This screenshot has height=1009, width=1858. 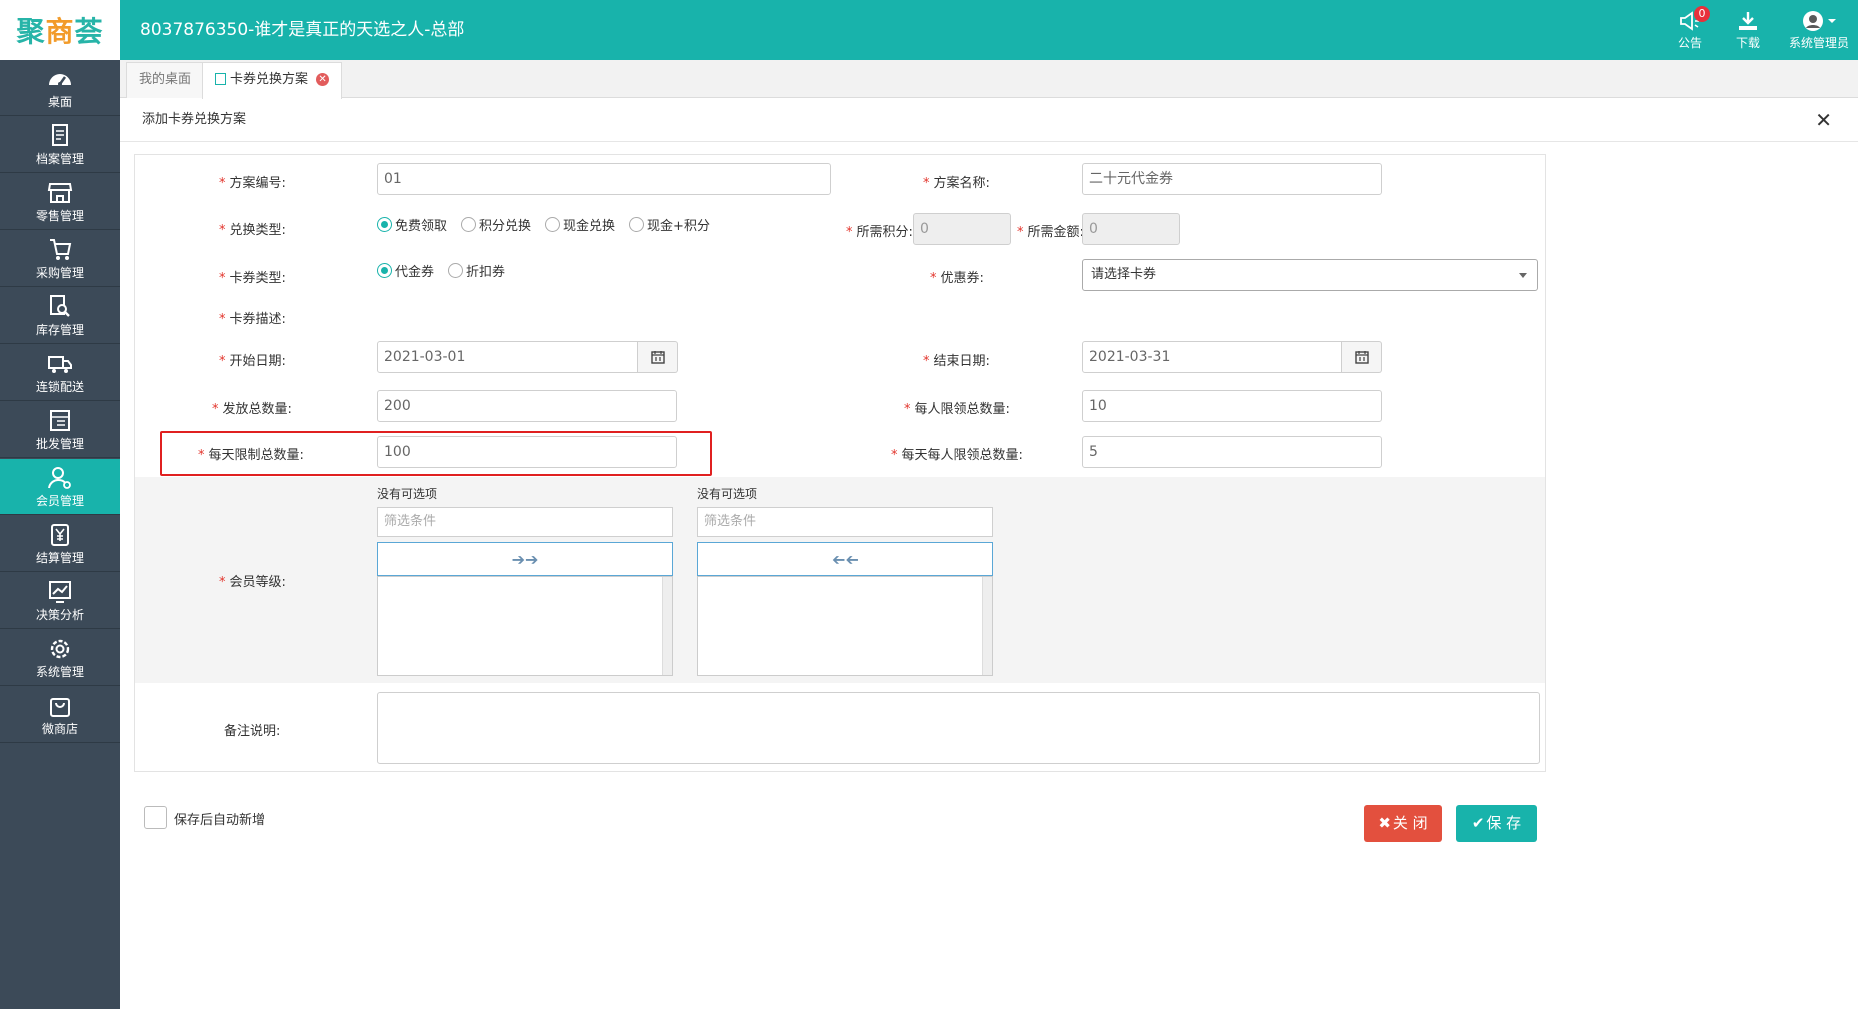 I want to click on card-desc-label: * 卡券描述:, so click(x=252, y=317).